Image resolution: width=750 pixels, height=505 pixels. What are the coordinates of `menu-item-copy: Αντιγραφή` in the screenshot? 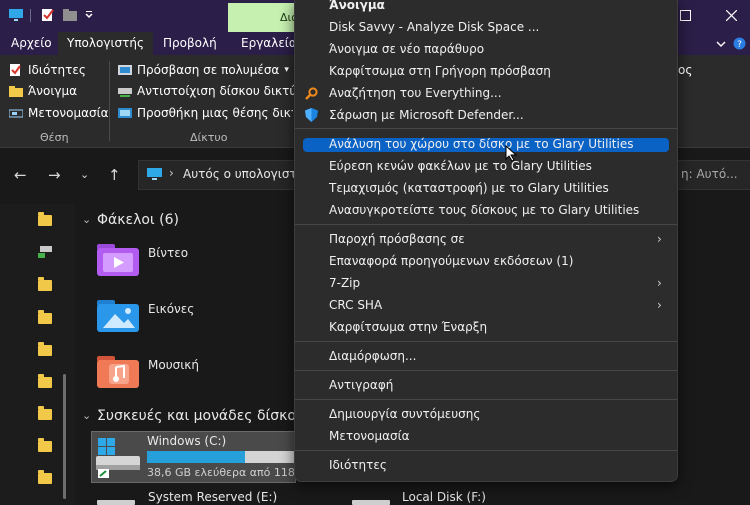 It's located at (361, 385).